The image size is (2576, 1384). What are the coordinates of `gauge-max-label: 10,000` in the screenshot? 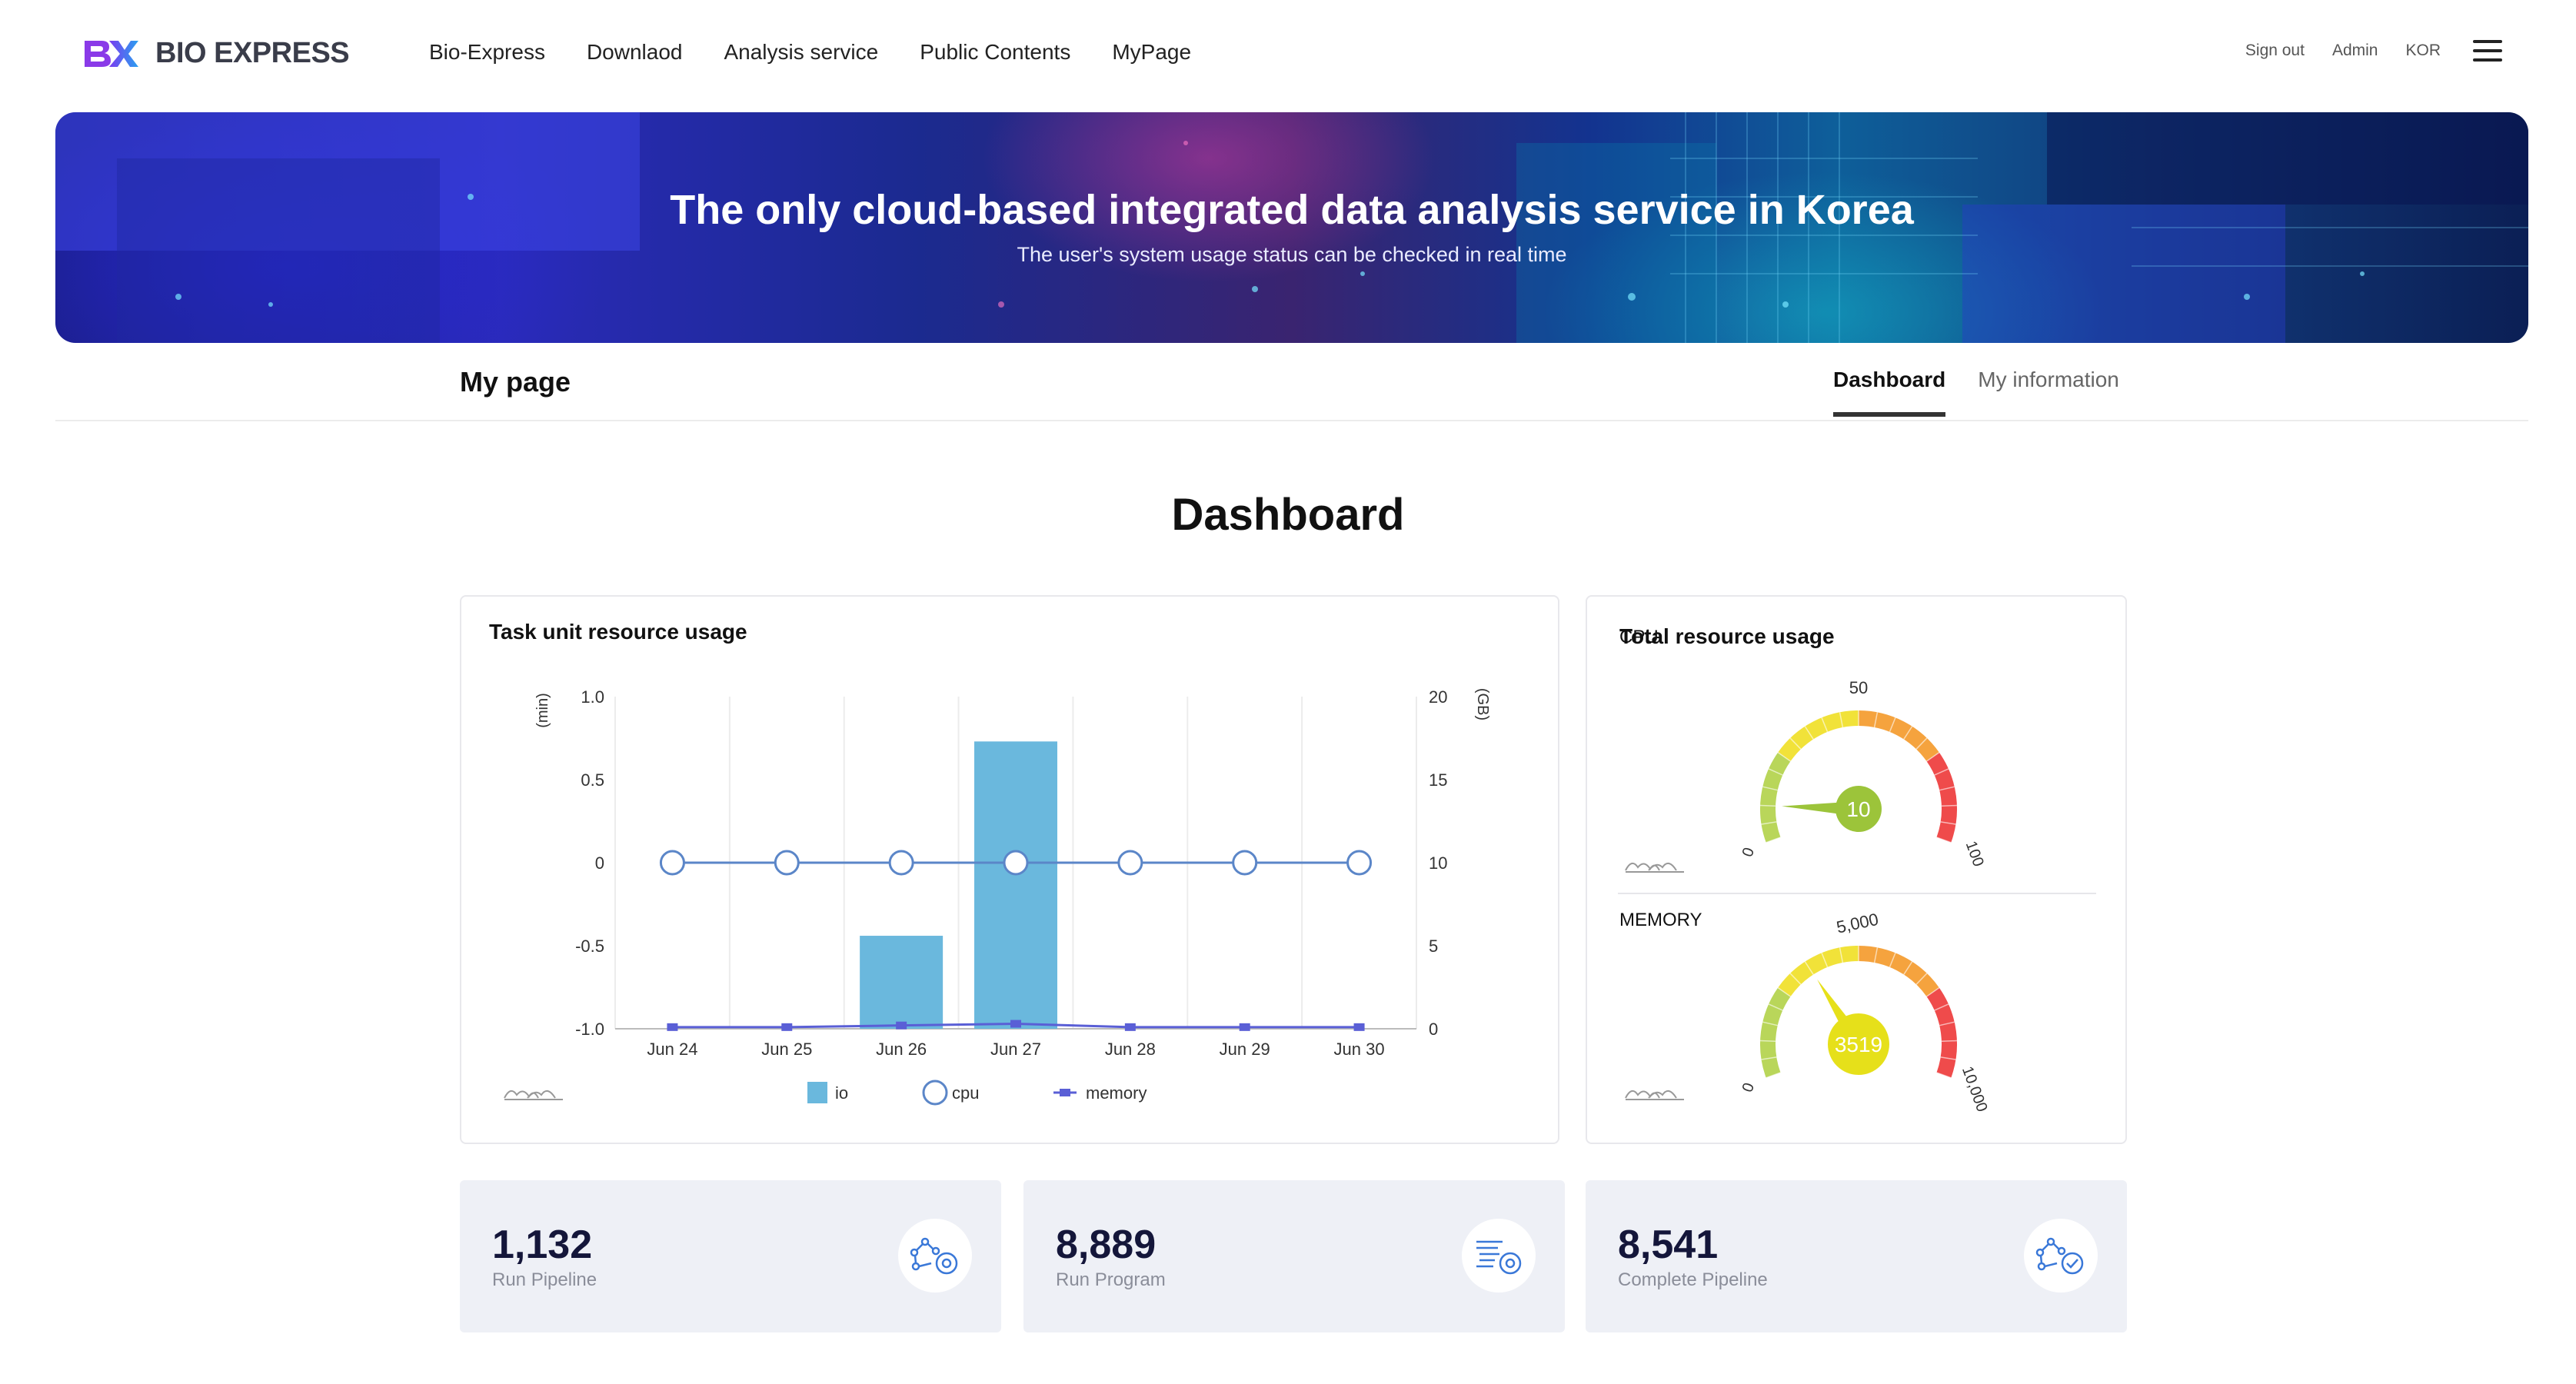 It's located at (1975, 1089).